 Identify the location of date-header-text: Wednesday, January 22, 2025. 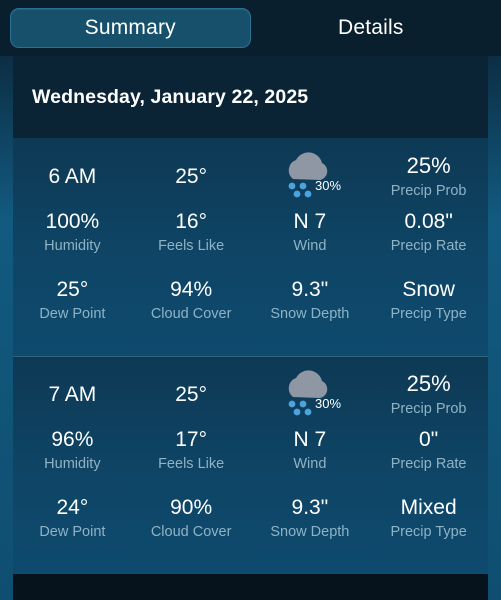
(170, 96).